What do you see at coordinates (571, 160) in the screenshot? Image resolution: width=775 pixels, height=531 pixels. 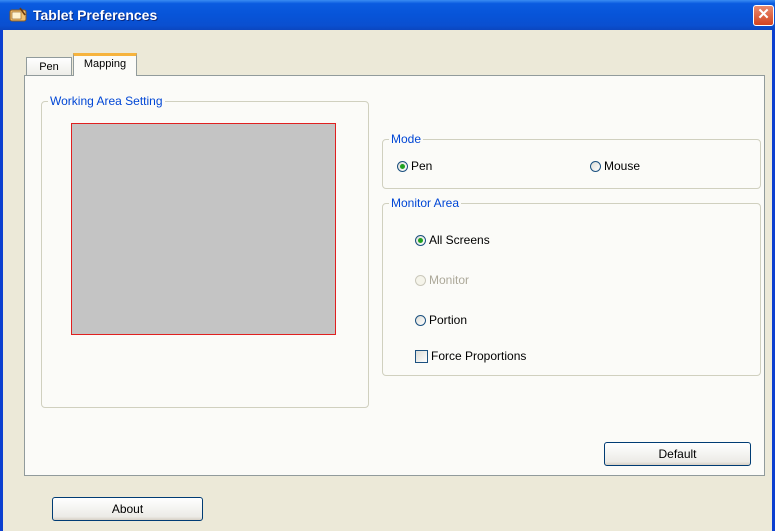 I see `mode-group: Mode` at bounding box center [571, 160].